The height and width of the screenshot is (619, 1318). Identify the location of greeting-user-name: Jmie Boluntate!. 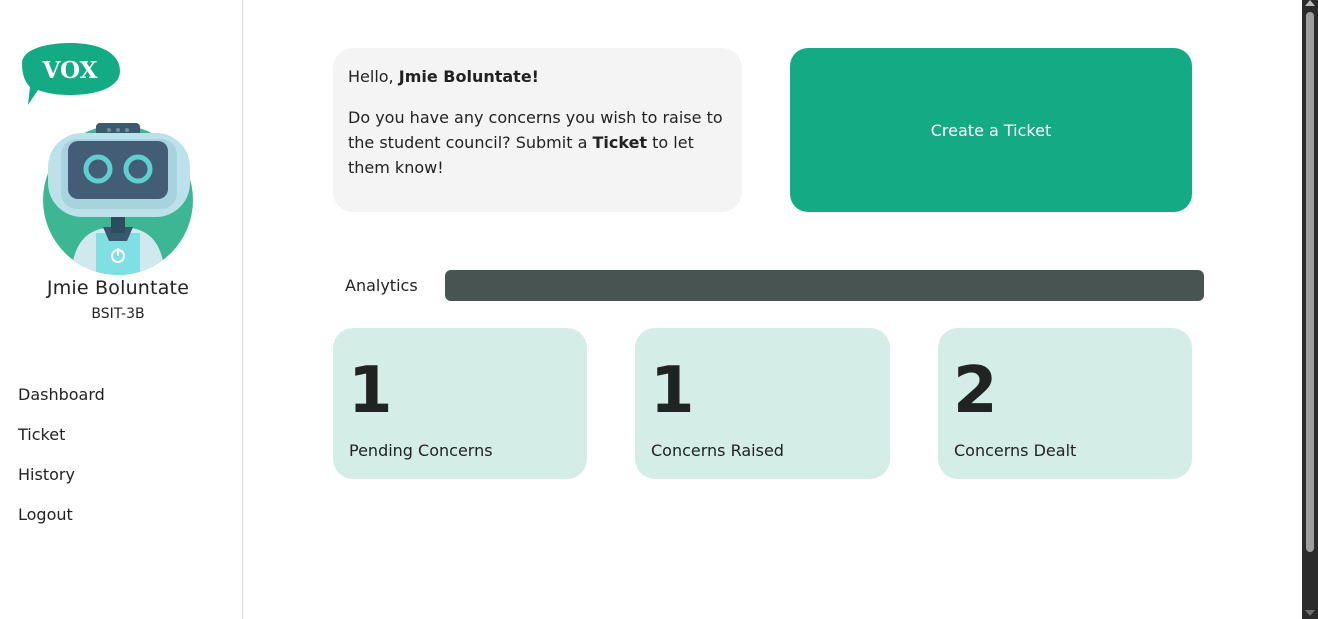
(468, 76).